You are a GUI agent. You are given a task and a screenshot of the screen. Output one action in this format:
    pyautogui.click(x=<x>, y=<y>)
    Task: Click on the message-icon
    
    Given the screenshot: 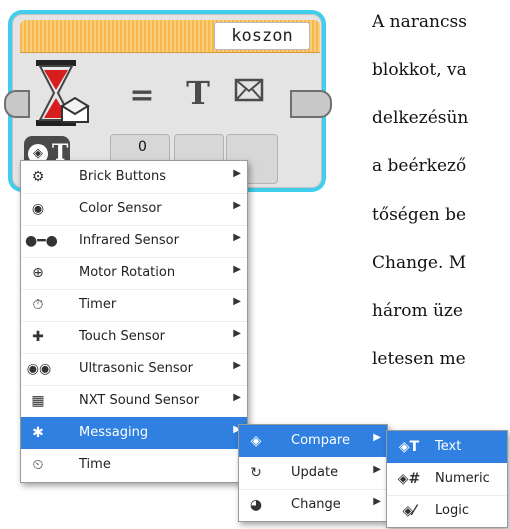 What is the action you would take?
    pyautogui.click(x=249, y=90)
    